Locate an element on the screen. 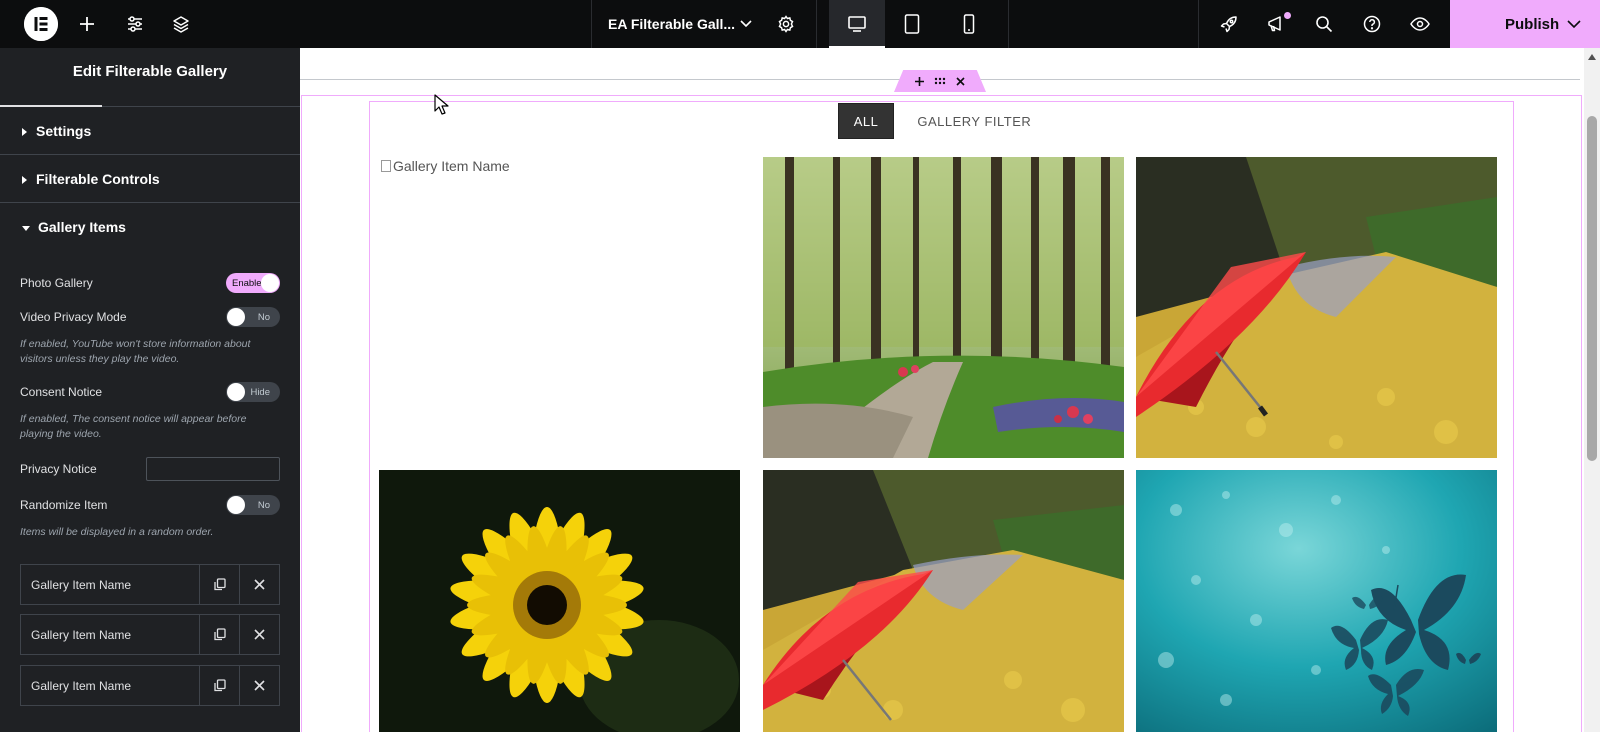 This screenshot has width=1600, height=732. filter-controls: ALL GALLERY FILTER is located at coordinates (942, 121).